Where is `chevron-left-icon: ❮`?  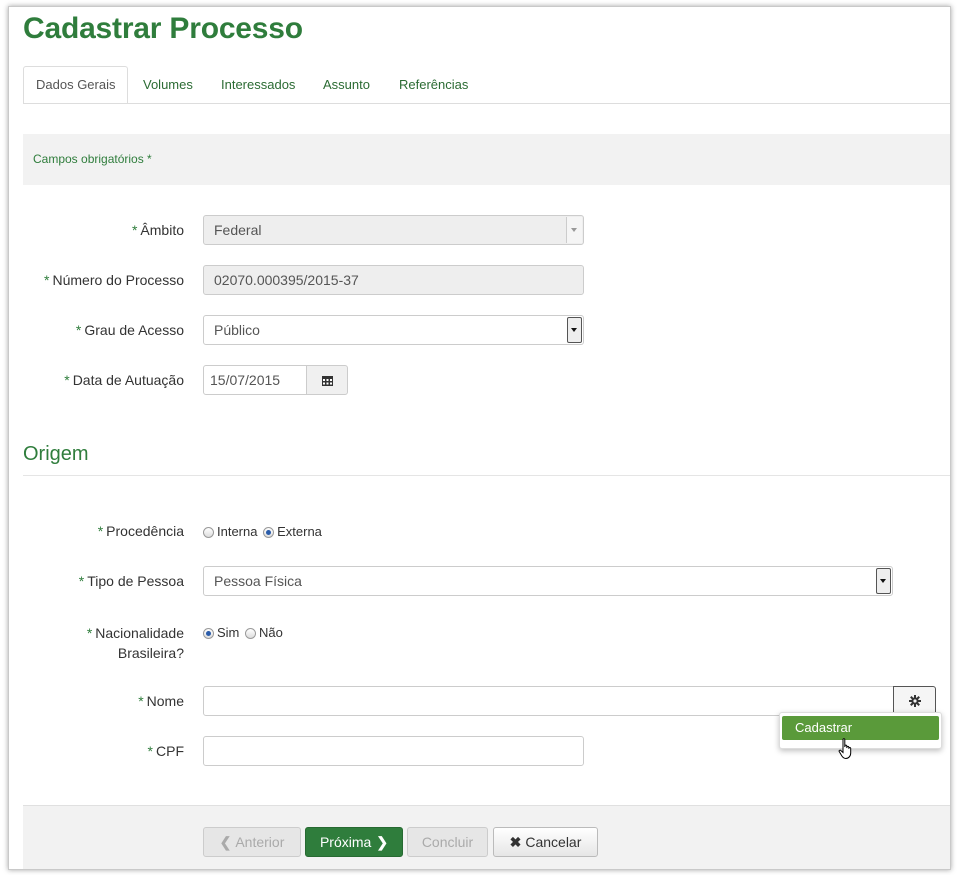 chevron-left-icon: ❮ is located at coordinates (225, 842).